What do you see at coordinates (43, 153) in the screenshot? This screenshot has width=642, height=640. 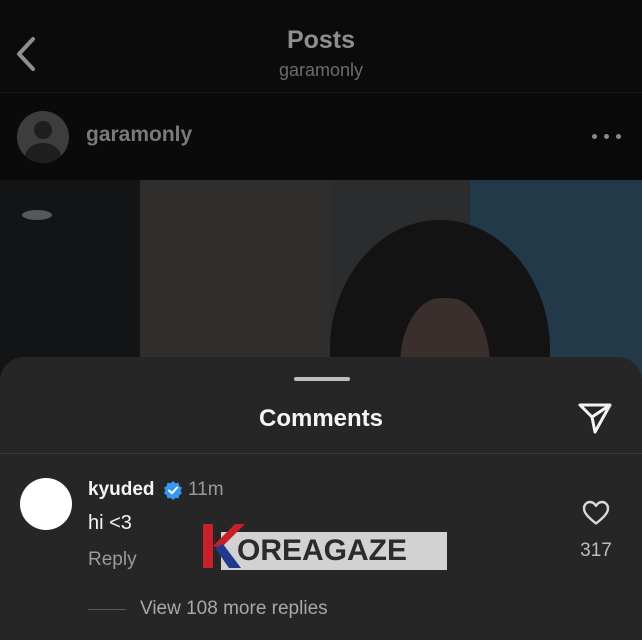 I see `avatar-placeholder-body` at bounding box center [43, 153].